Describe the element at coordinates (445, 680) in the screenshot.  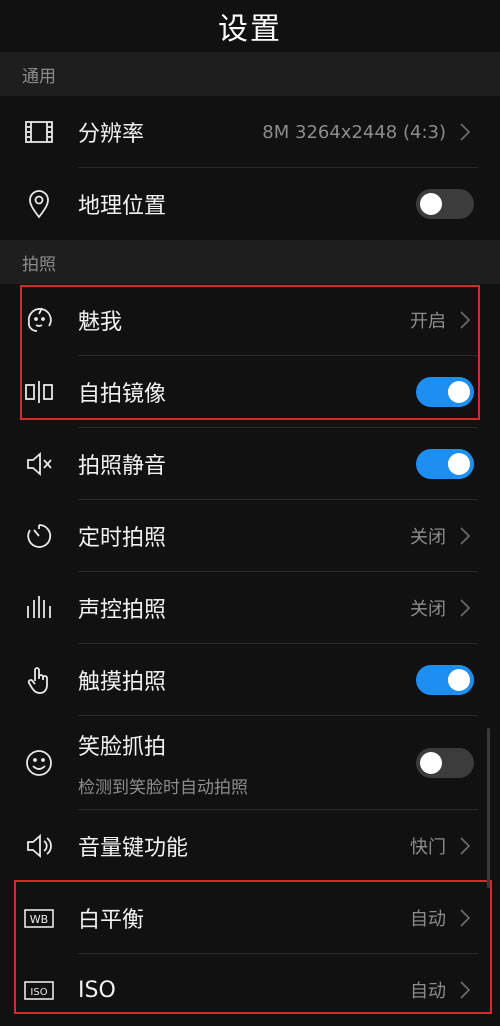
I see `touch-capture-toggle` at that location.